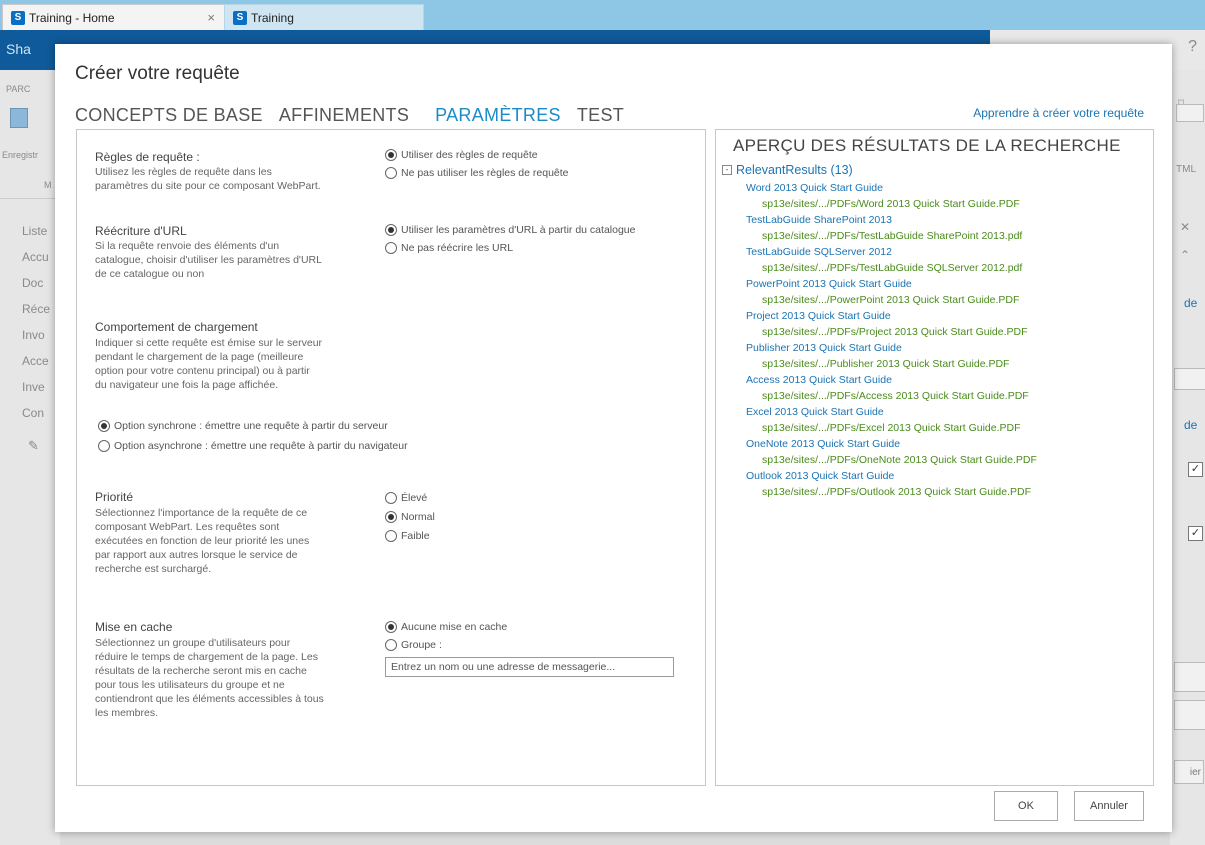  I want to click on result-title: TestLabGuide SQLServer 2012, so click(891, 252).